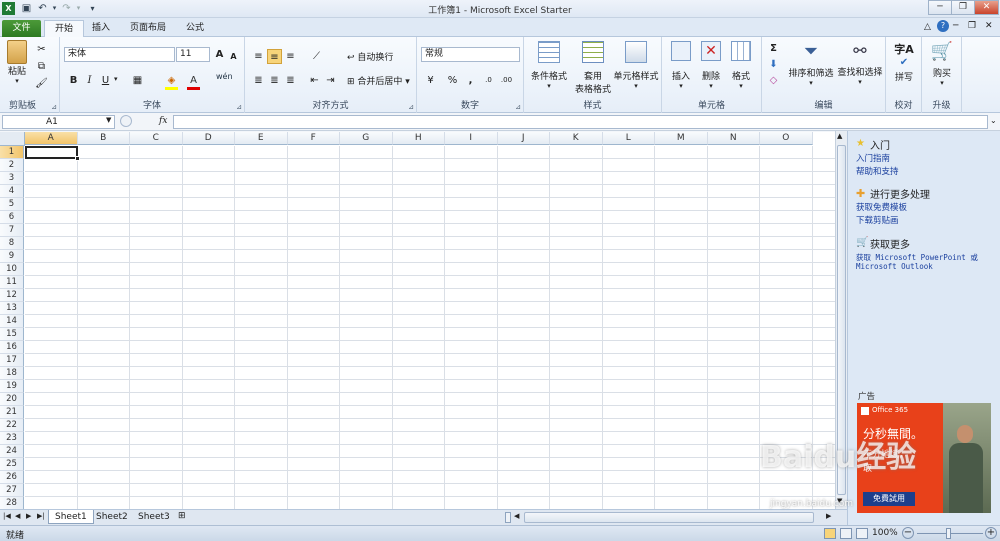 The height and width of the screenshot is (541, 1000). What do you see at coordinates (290, 80) in the screenshot?
I see `align-right-icon: ≣` at bounding box center [290, 80].